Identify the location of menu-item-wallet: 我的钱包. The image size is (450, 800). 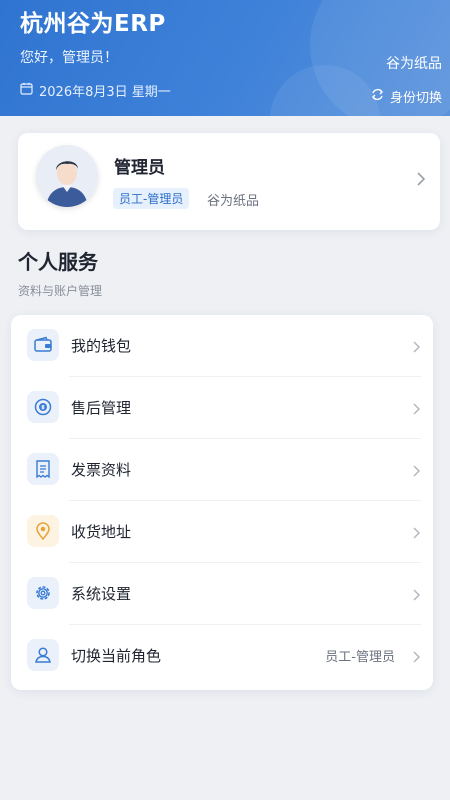
(222, 346).